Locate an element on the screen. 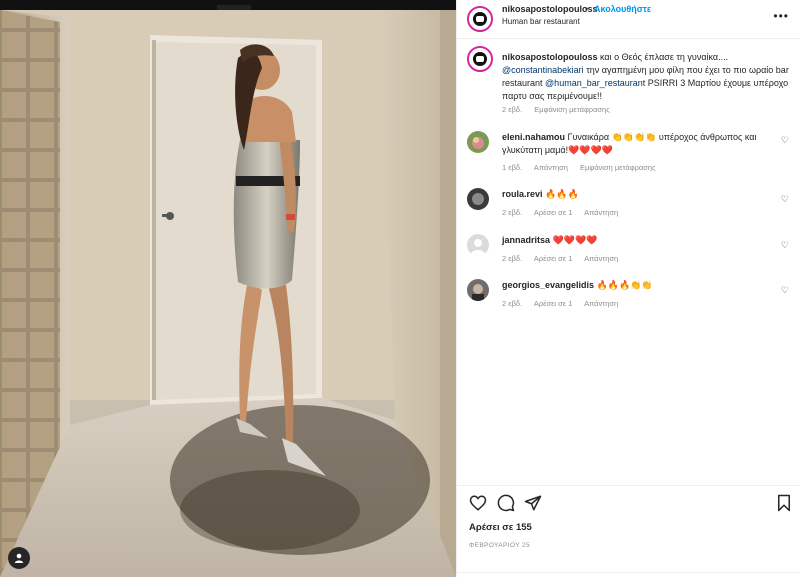 The image size is (800, 577). location-link: Human bar restaurant is located at coordinates (541, 21).